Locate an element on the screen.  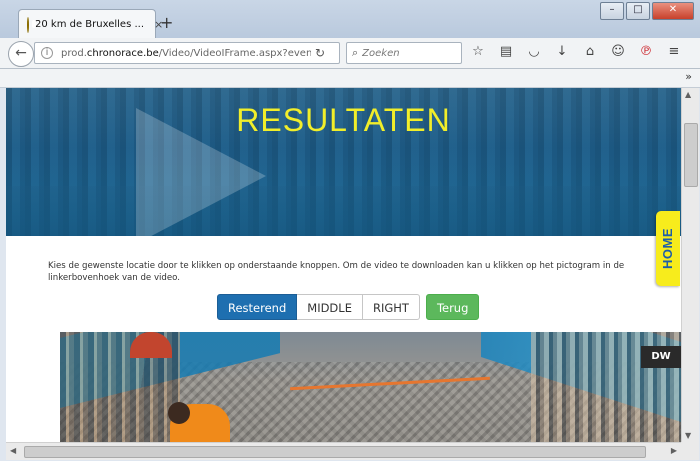
close-window-button: ✕ is located at coordinates (673, 11).